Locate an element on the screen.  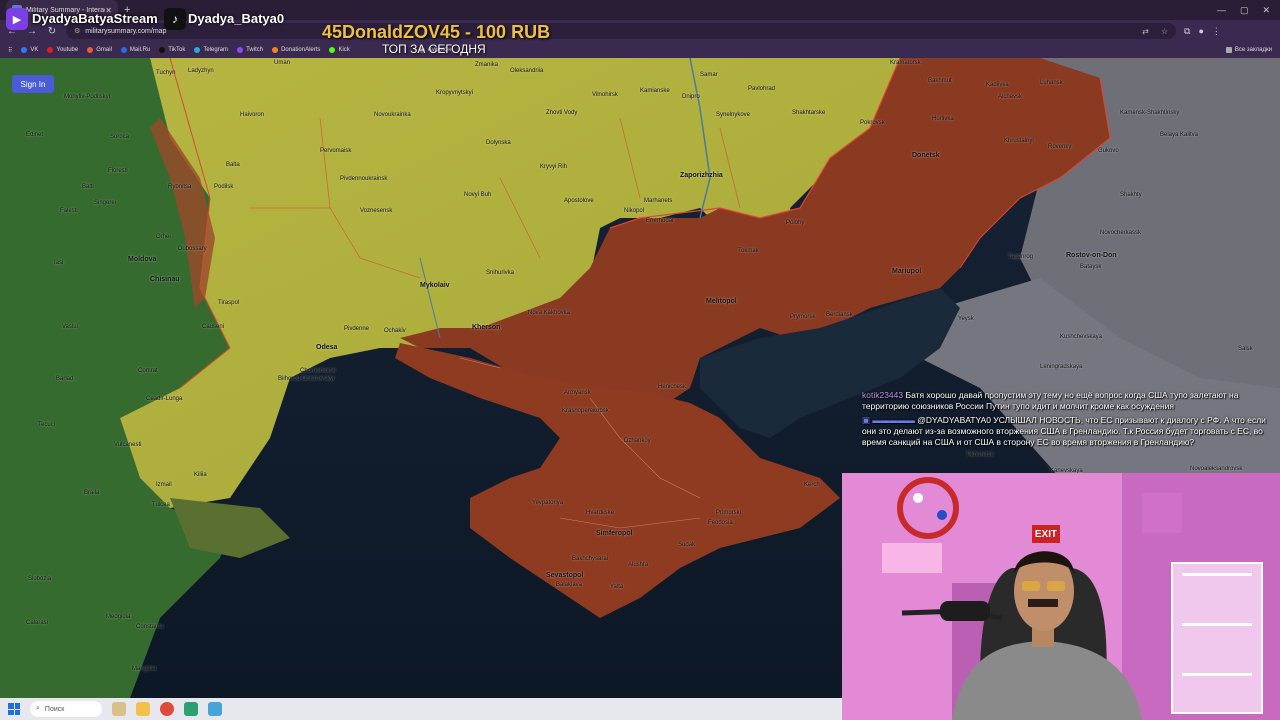
city-label: Orhei is located at coordinates (163, 237).